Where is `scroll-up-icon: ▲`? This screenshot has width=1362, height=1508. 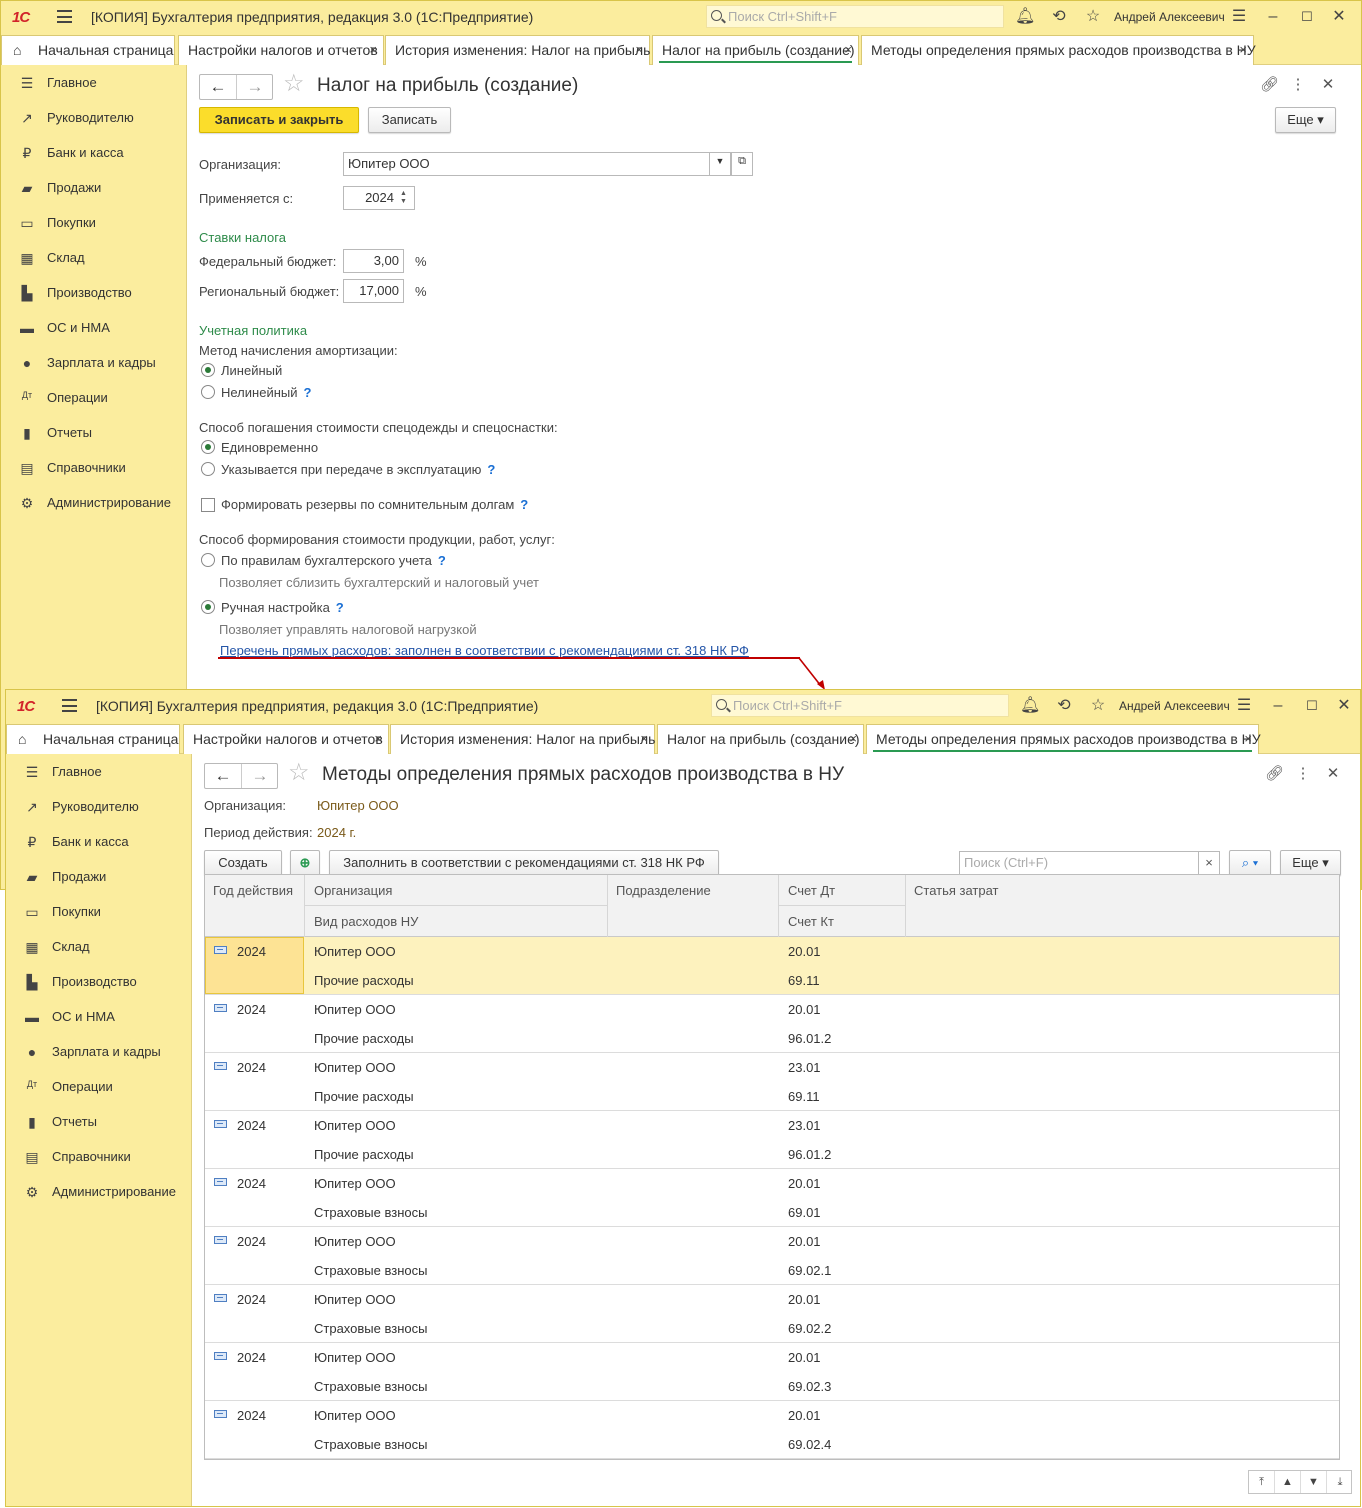
scroll-up-icon: ▲ is located at coordinates (1288, 1482).